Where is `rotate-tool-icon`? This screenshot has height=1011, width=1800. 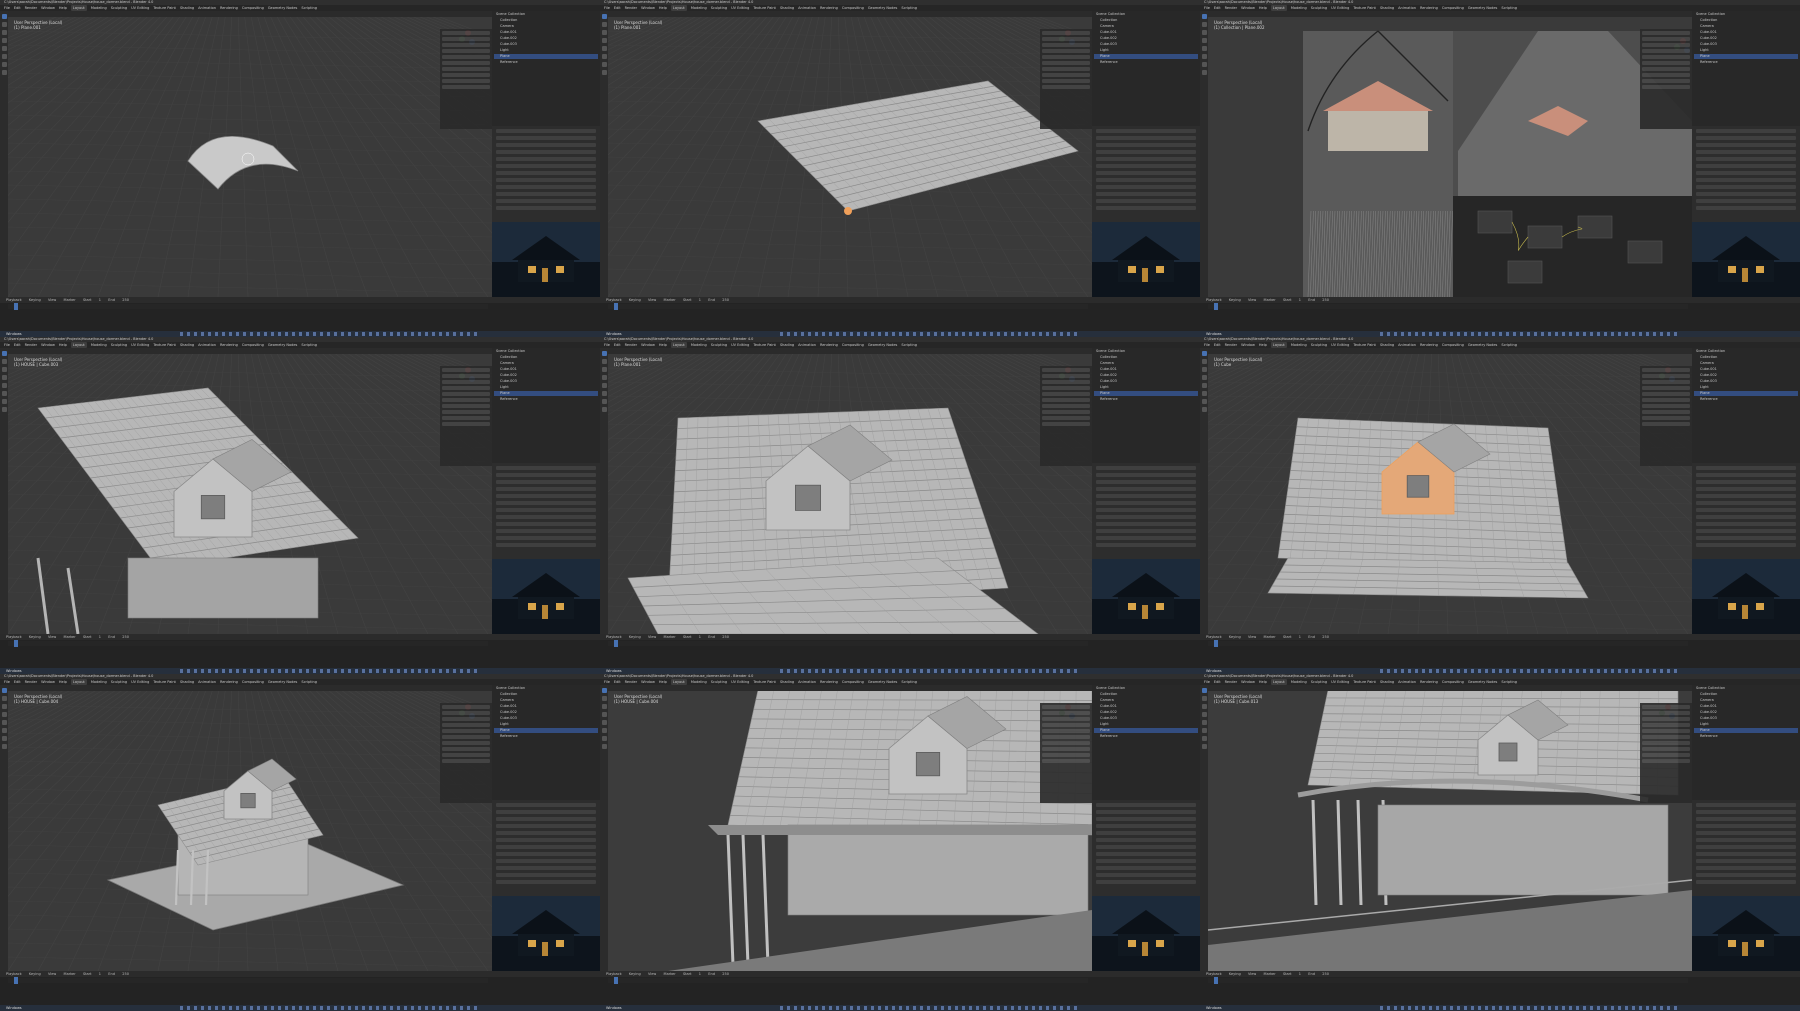 rotate-tool-icon is located at coordinates (1204, 40).